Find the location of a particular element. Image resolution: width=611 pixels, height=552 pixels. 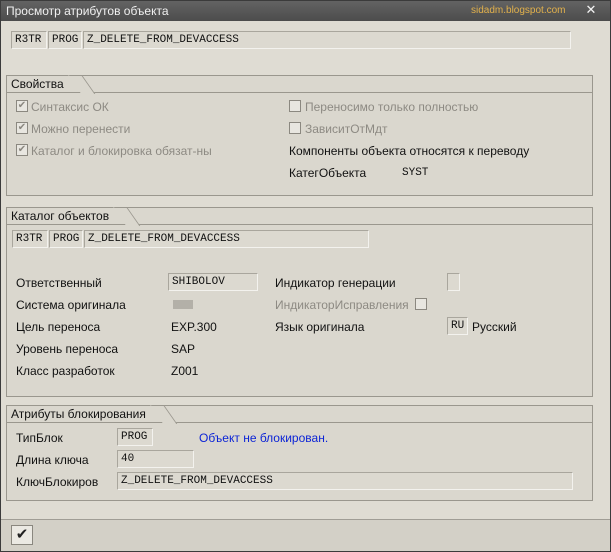

original-language-code-field: RU is located at coordinates (457, 326).